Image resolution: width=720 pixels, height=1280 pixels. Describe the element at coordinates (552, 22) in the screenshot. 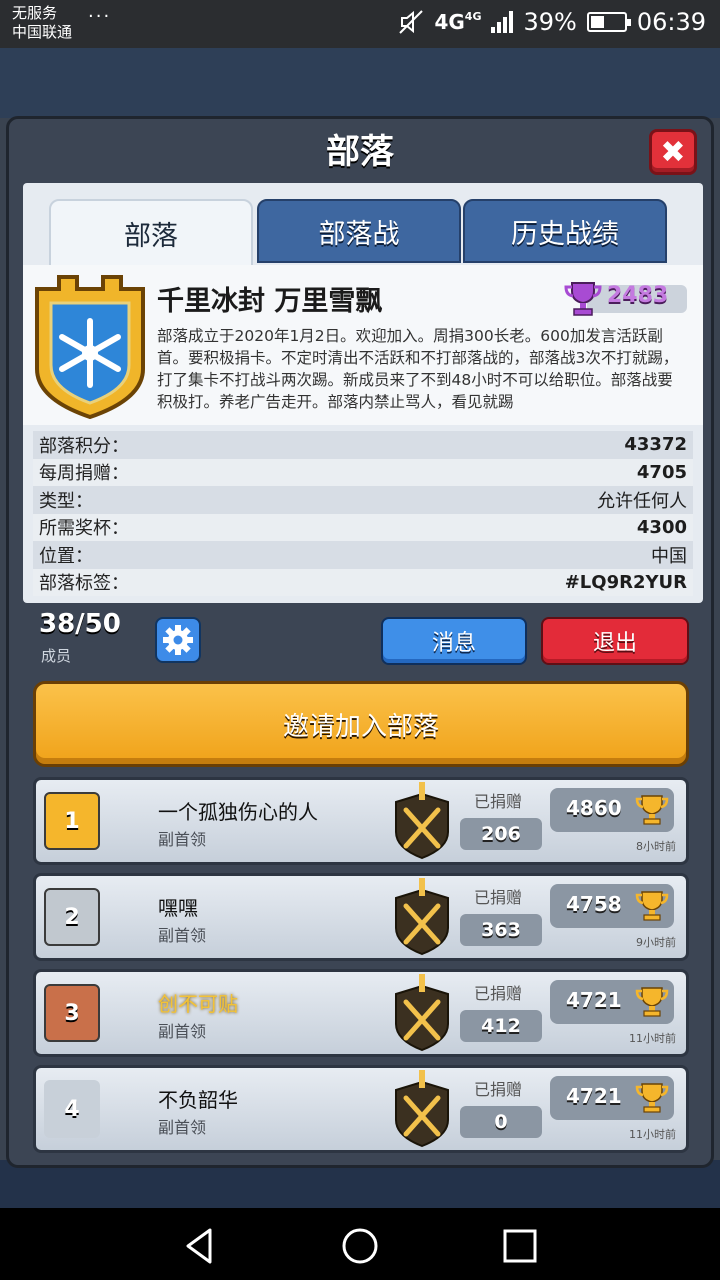

I see `status-icons: 4G4G 39% 06:39` at that location.